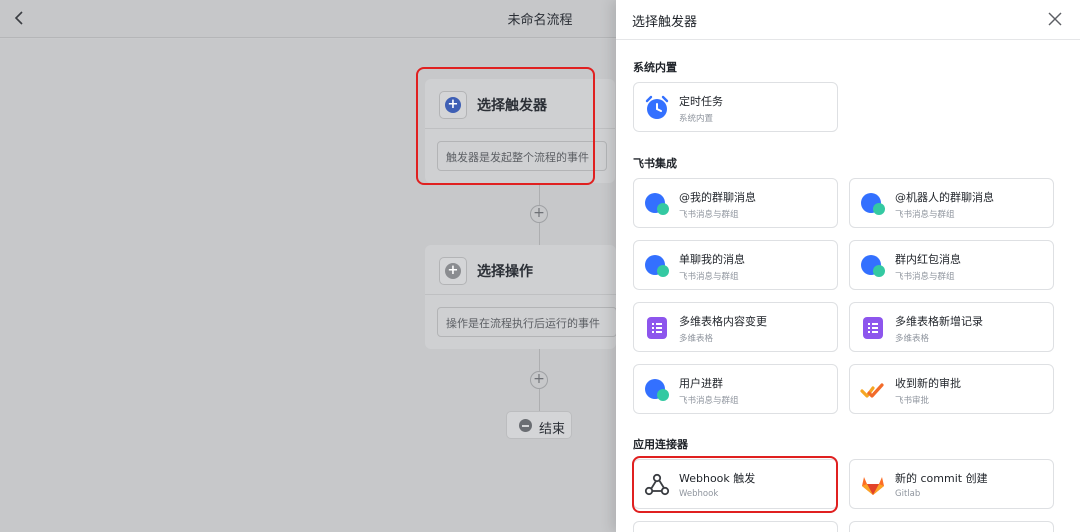 The width and height of the screenshot is (1080, 532). I want to click on panel-title: 选择触发器, so click(665, 22).